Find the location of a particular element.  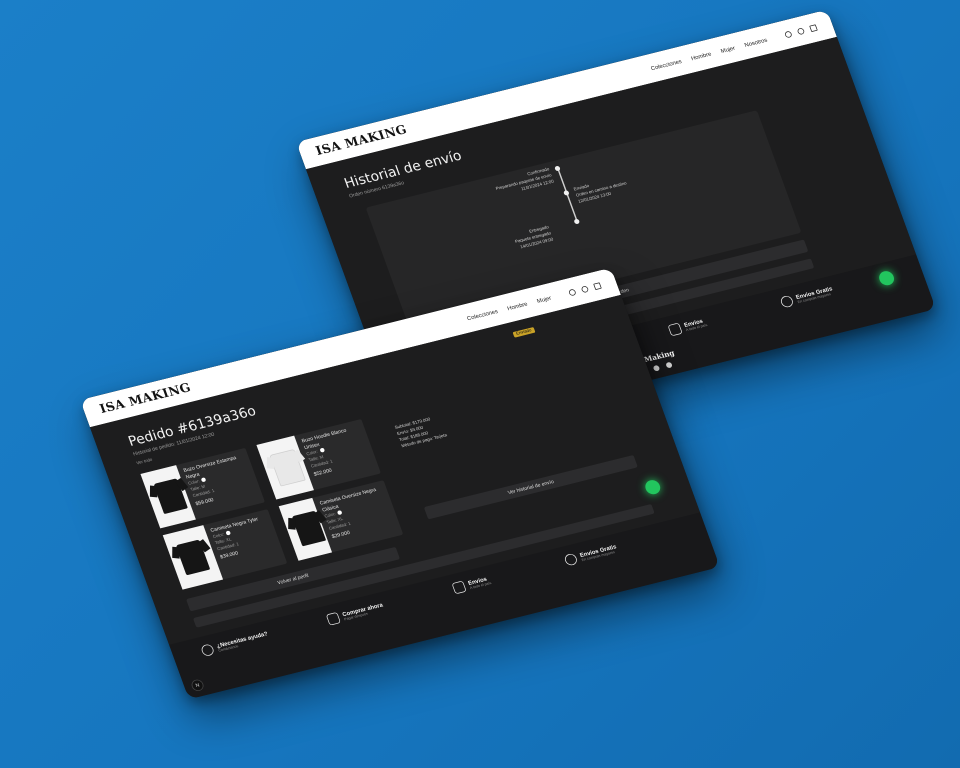

view-all-link: Ver todo is located at coordinates (144, 462).